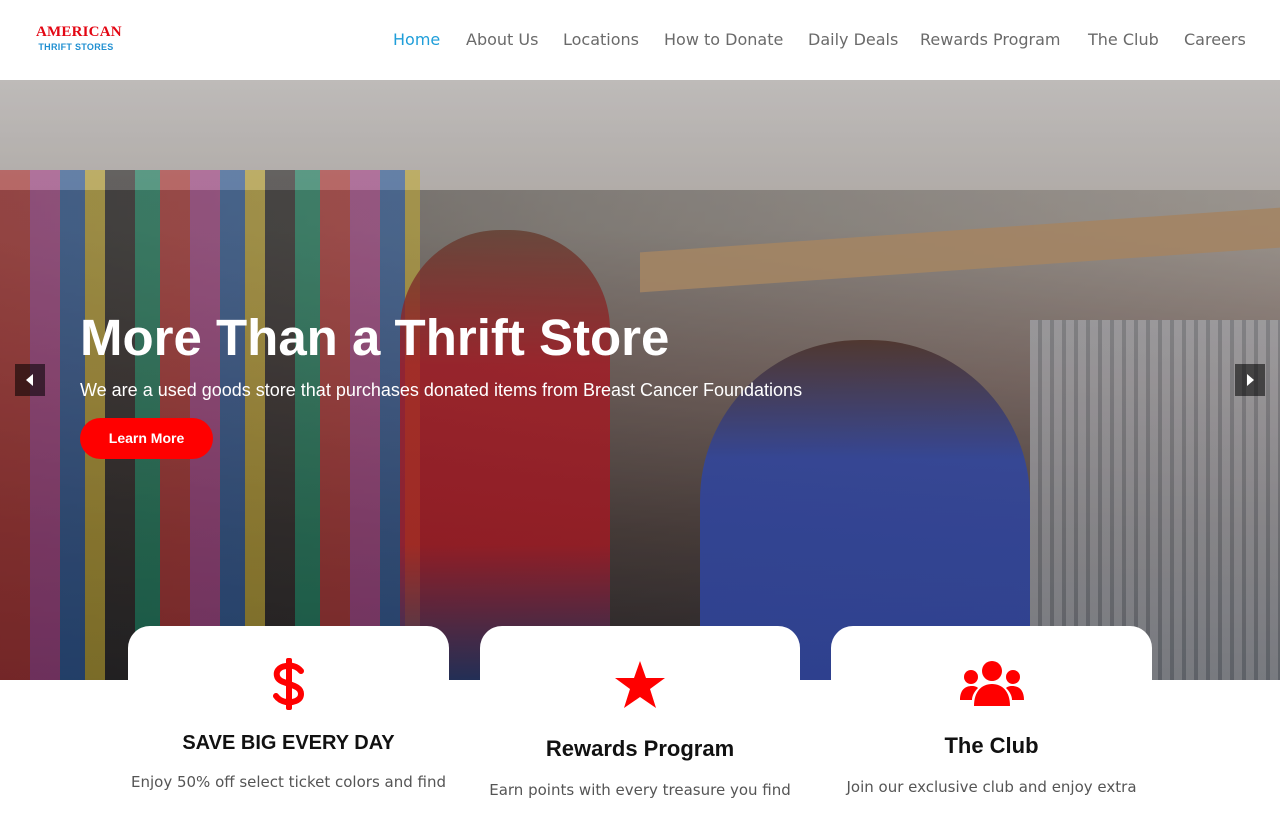  What do you see at coordinates (416, 40) in the screenshot?
I see `nav-home: Home` at bounding box center [416, 40].